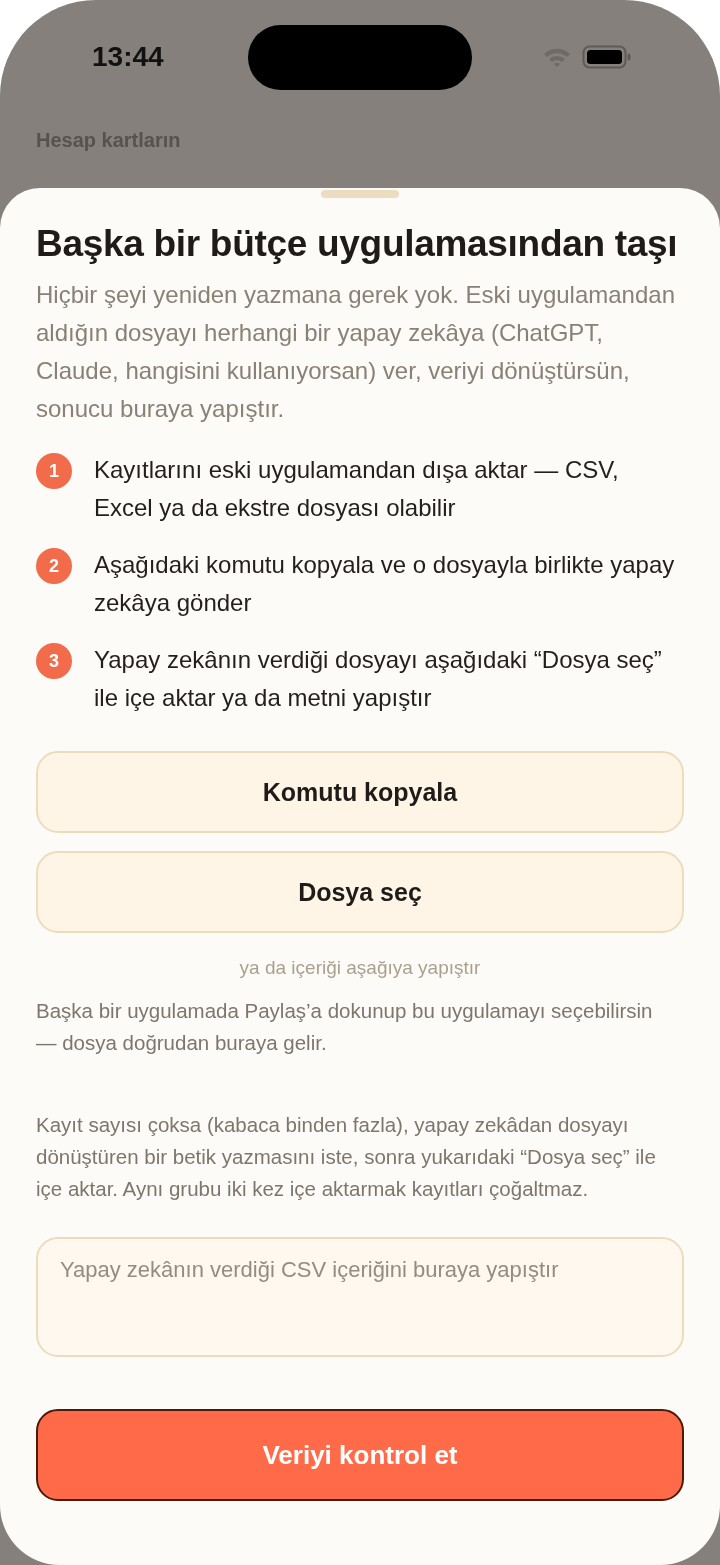 Image resolution: width=720 pixels, height=1565 pixels. Describe the element at coordinates (346, 1157) in the screenshot. I see `note-text: Kayıt sayısı çoksa (kabaca binden fazla), yapay zekâdan dosyayı dönüştüren bir betik yazmasını iste, sonra yukarıdaki “Dosya seç” ile içe aktar. Aynı grubu iki kez içe aktarmak kayıtları çoğaltmaz.` at that location.